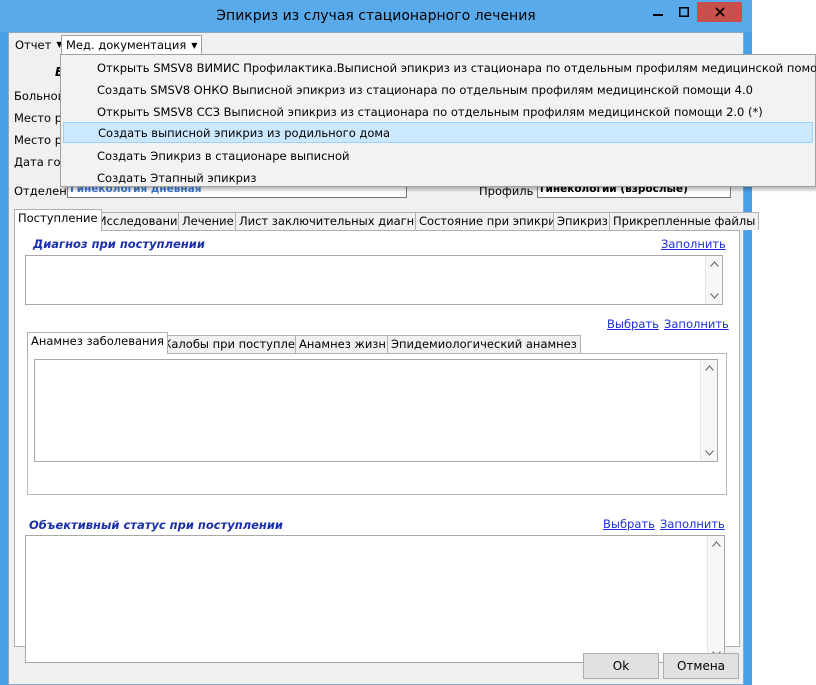 This screenshot has height=685, width=816. Describe the element at coordinates (340, 221) in the screenshot. I see `tab-final-diagnoses: Лист заключительных диагнозов` at that location.